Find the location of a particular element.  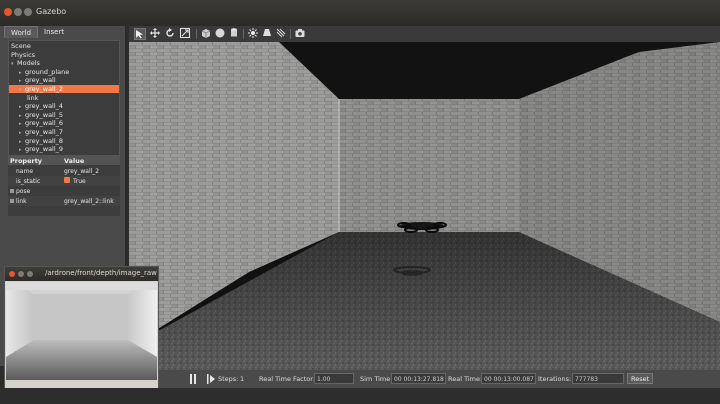

tree-item-label: Models is located at coordinates (28, 63).